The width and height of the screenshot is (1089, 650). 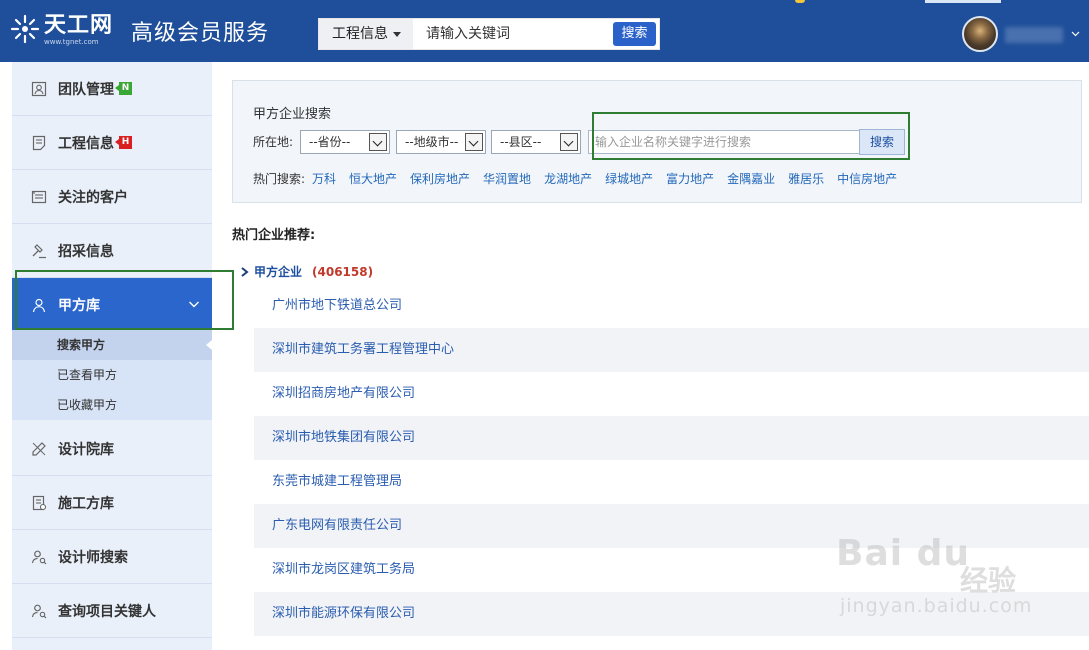 I want to click on search-highlight-box, so click(x=751, y=136).